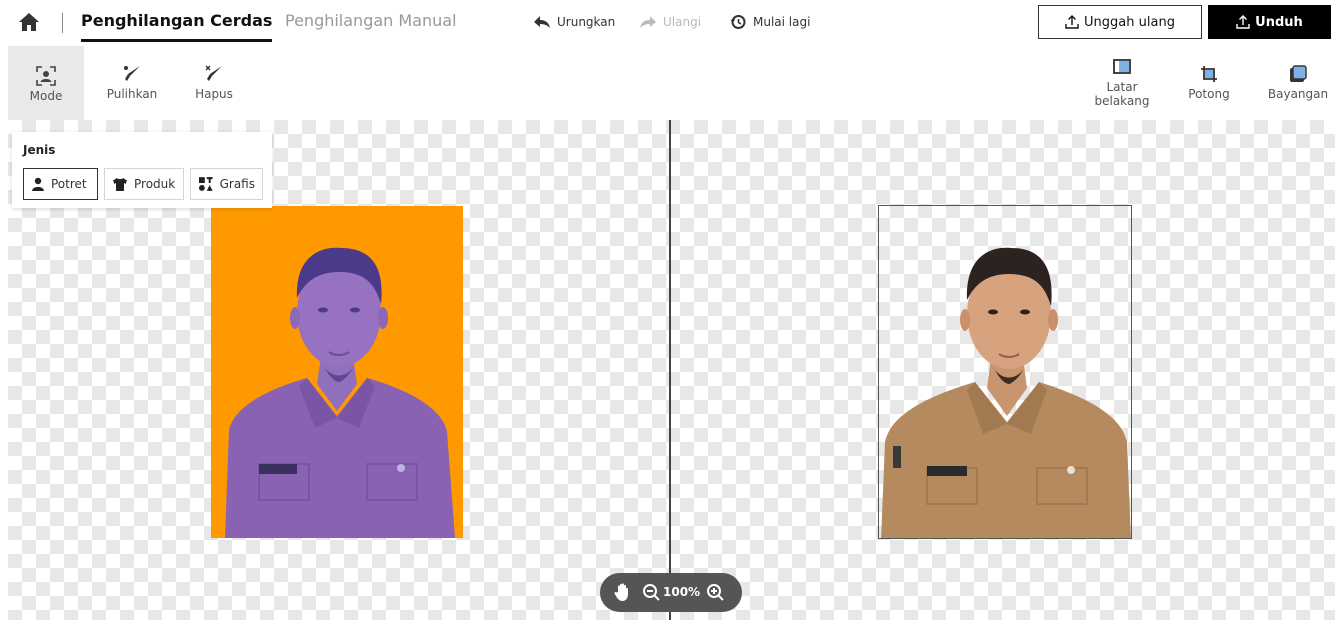  What do you see at coordinates (1243, 22) in the screenshot?
I see `download-icon` at bounding box center [1243, 22].